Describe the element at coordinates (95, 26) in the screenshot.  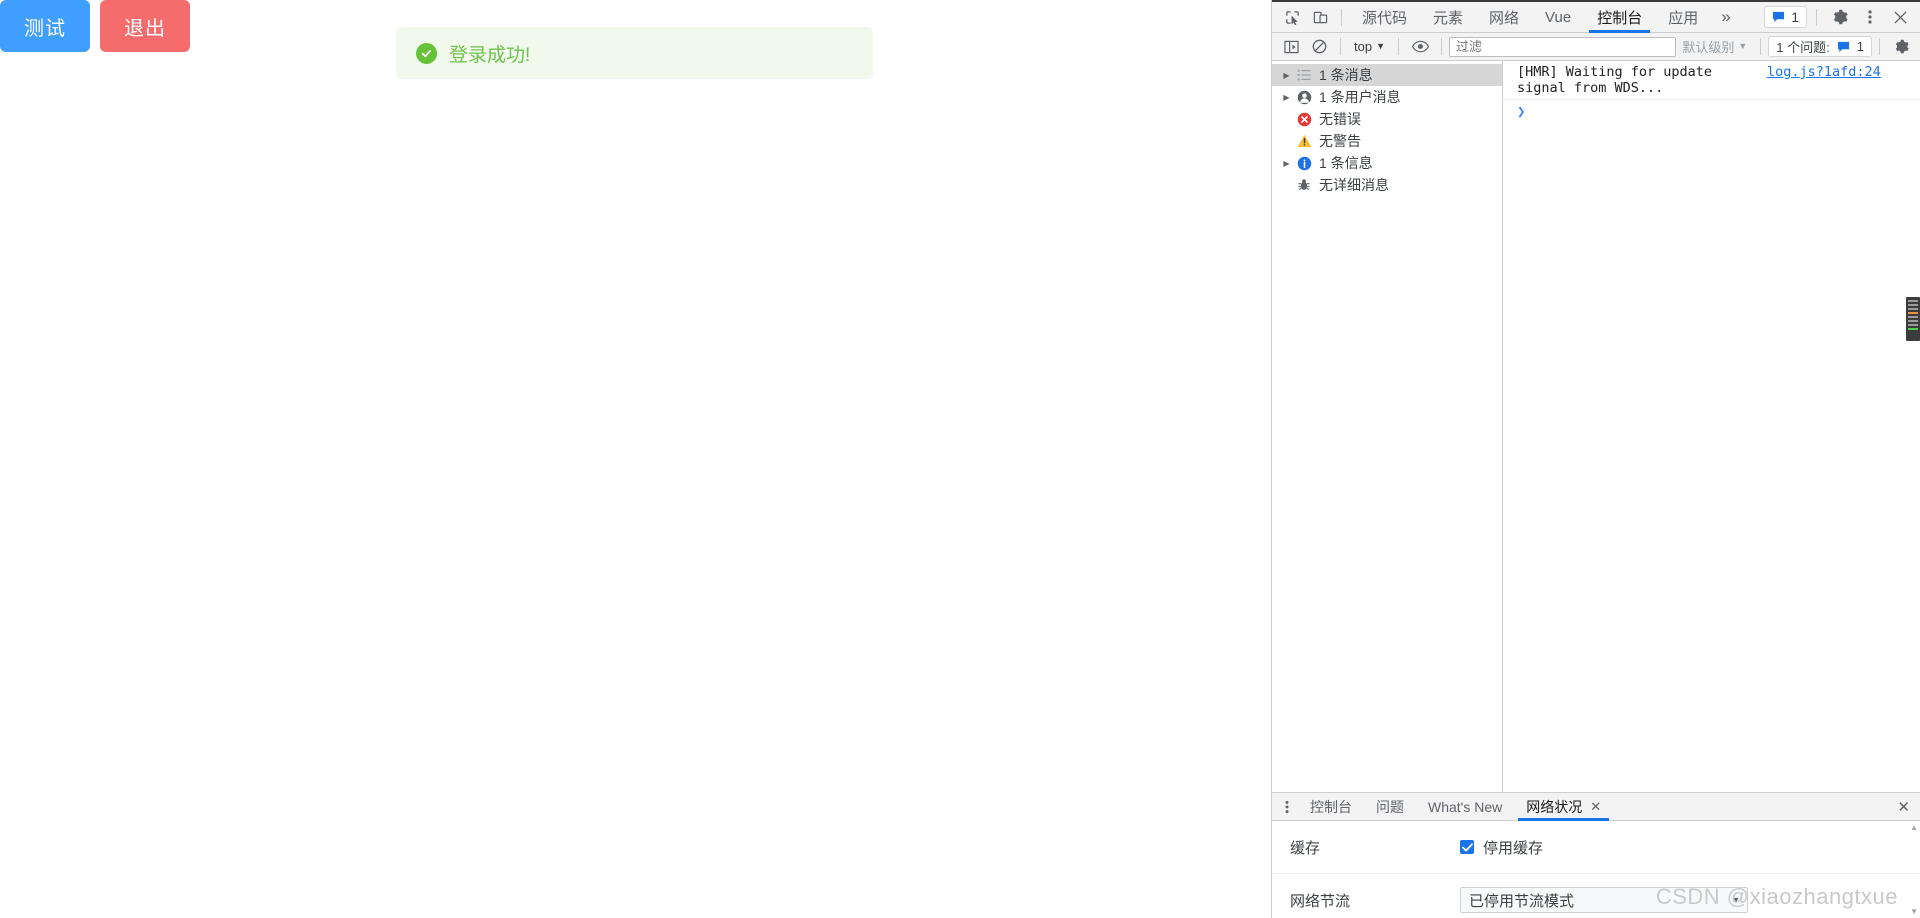
I see `page-button-toolbar: 测试 退出` at that location.